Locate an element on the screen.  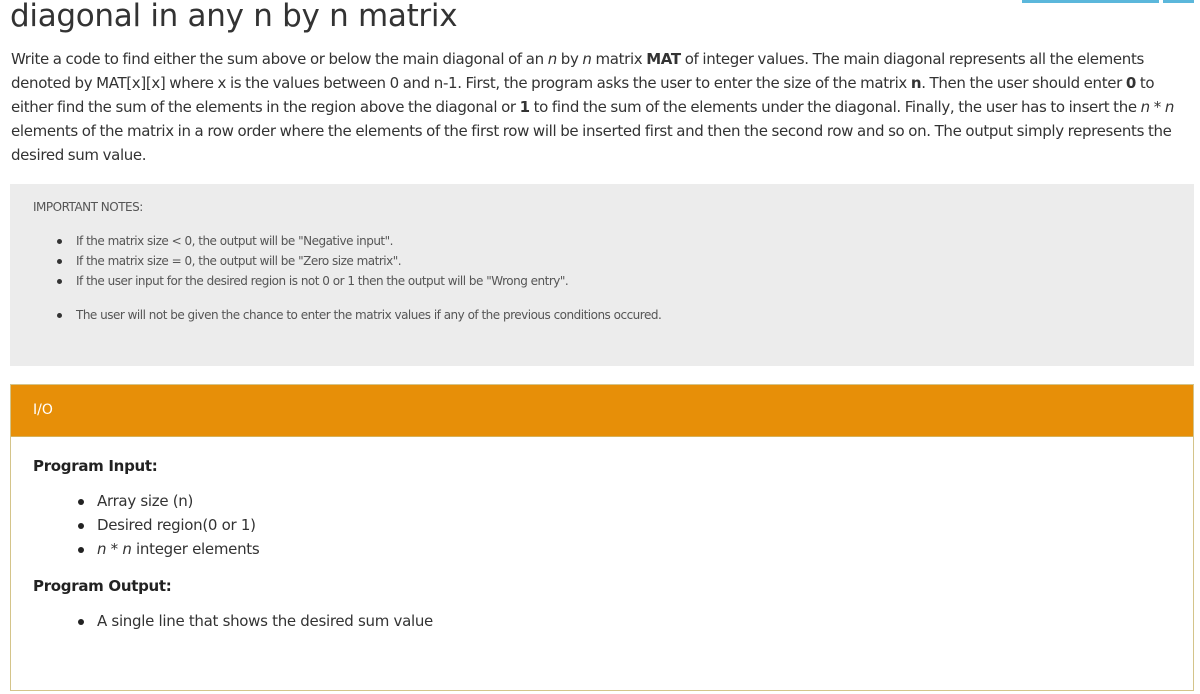
desc-text: matrix is located at coordinates (619, 59).